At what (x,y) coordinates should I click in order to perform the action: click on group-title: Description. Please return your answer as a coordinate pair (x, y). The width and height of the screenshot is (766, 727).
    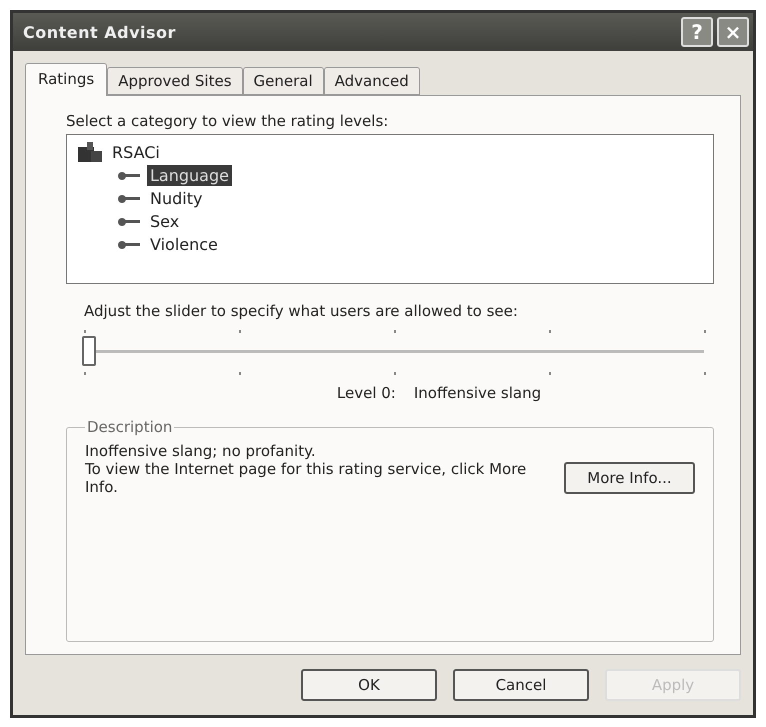
    Looking at the image, I should click on (130, 427).